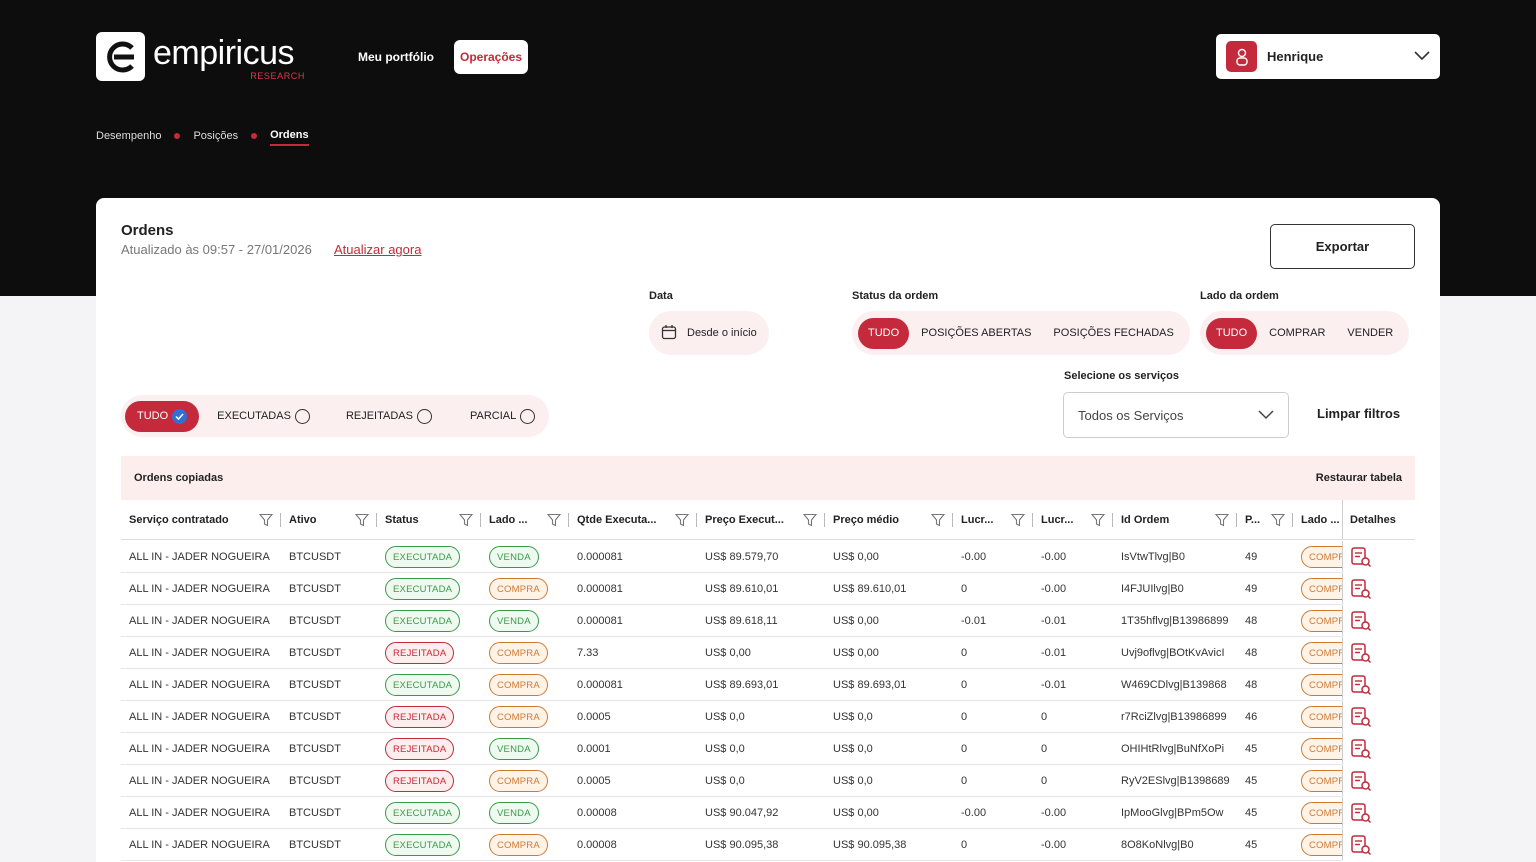 This screenshot has height=862, width=1536. I want to click on exec-option-rejeitadas: REJEITADAS, so click(389, 416).